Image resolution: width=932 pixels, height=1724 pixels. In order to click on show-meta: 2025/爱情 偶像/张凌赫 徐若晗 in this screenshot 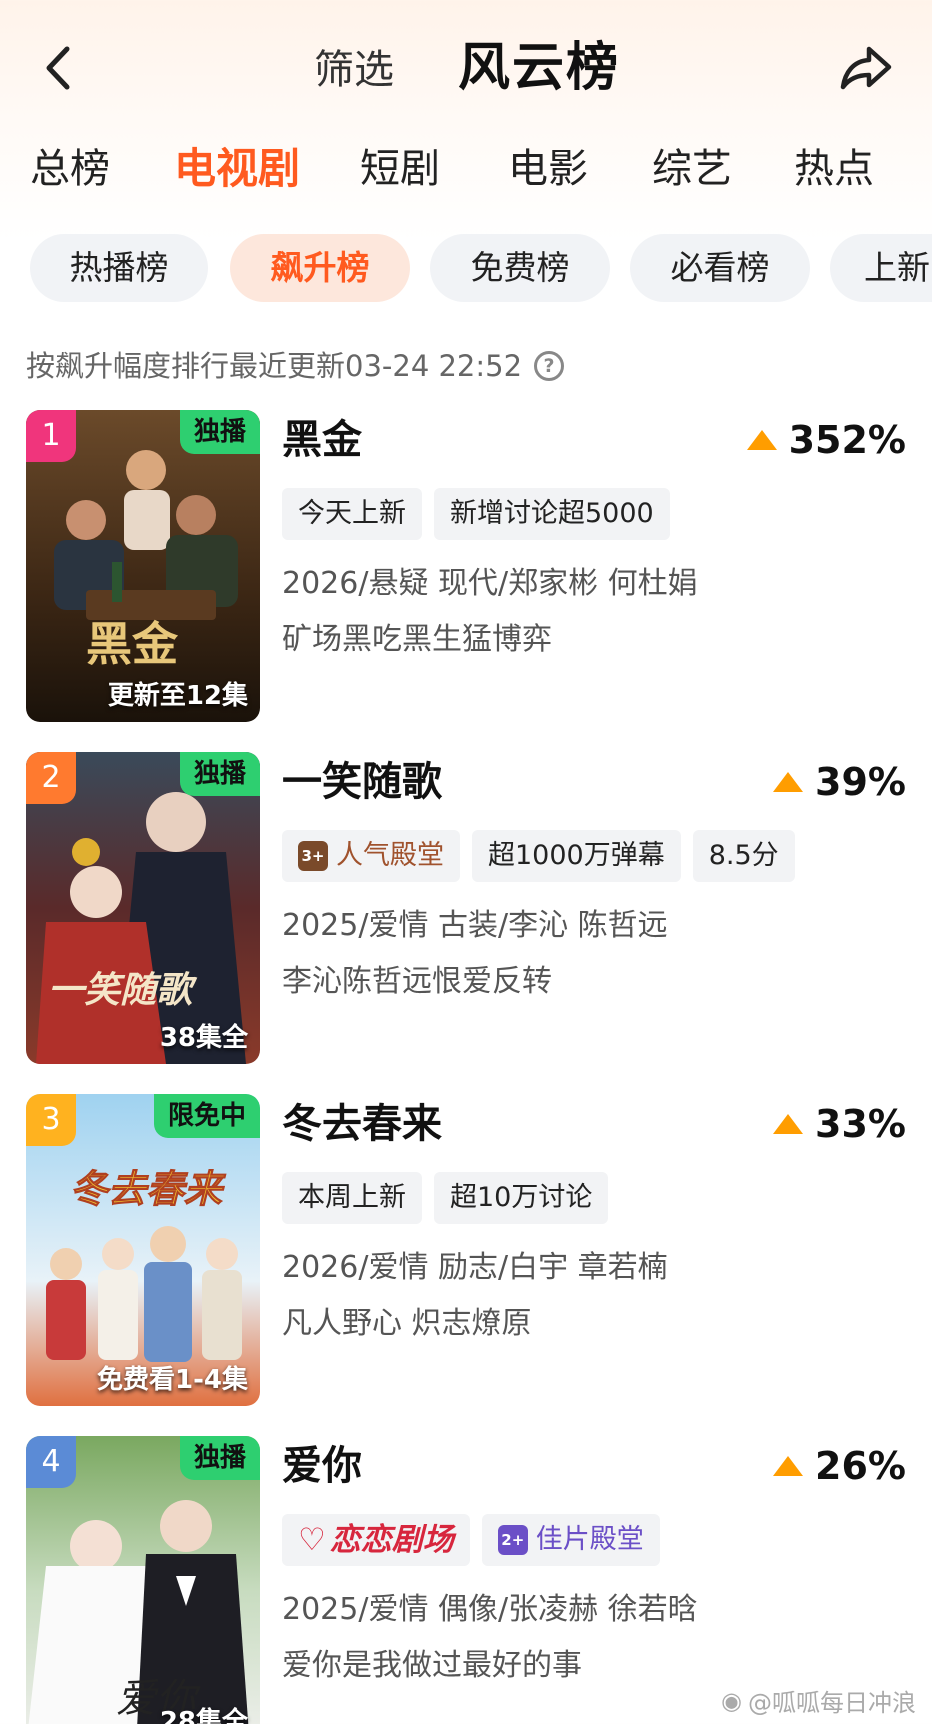, I will do `click(490, 1609)`.